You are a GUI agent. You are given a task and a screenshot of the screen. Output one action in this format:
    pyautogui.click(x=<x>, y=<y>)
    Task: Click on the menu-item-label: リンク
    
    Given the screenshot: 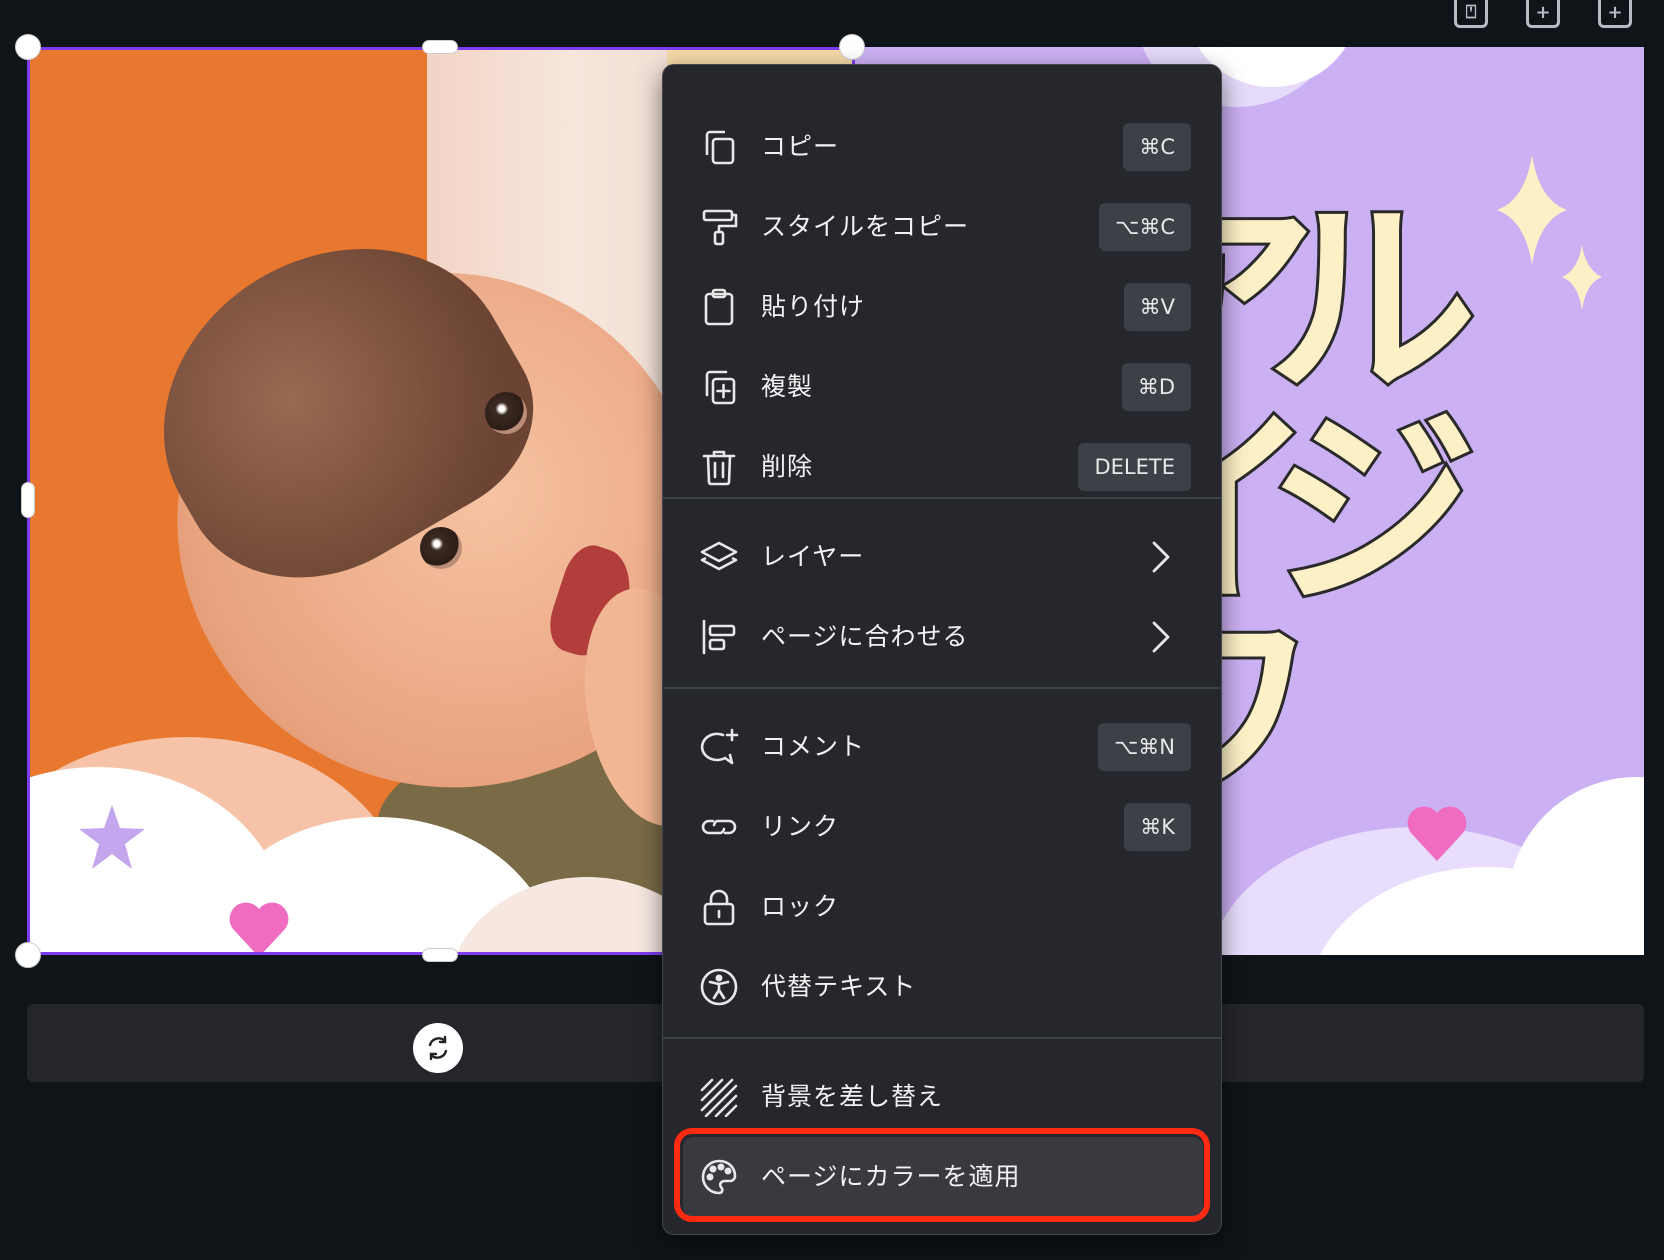 What is the action you would take?
    pyautogui.click(x=800, y=826)
    